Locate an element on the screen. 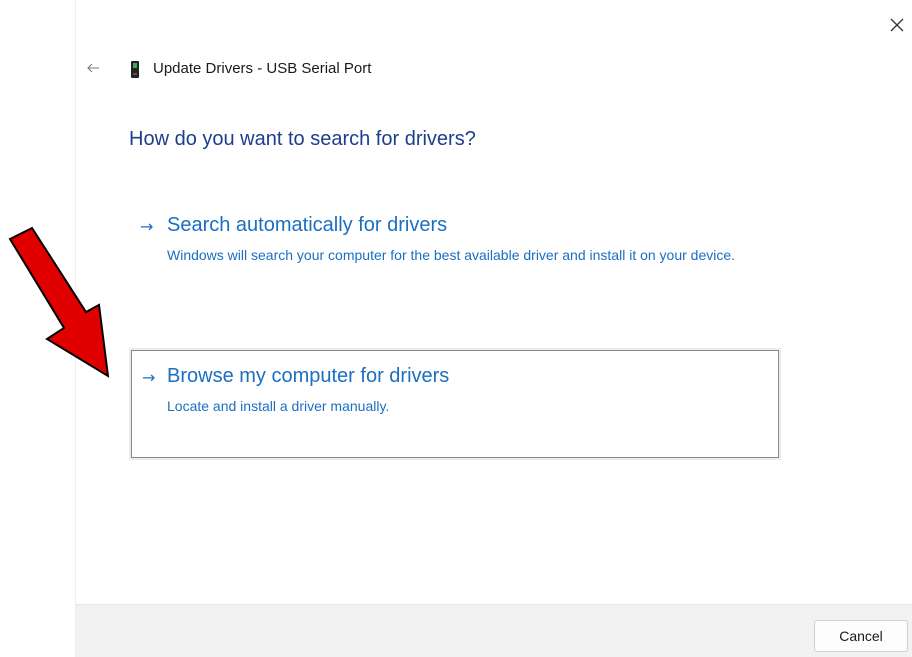  option-title: Search automatically for drivers is located at coordinates (307, 225).